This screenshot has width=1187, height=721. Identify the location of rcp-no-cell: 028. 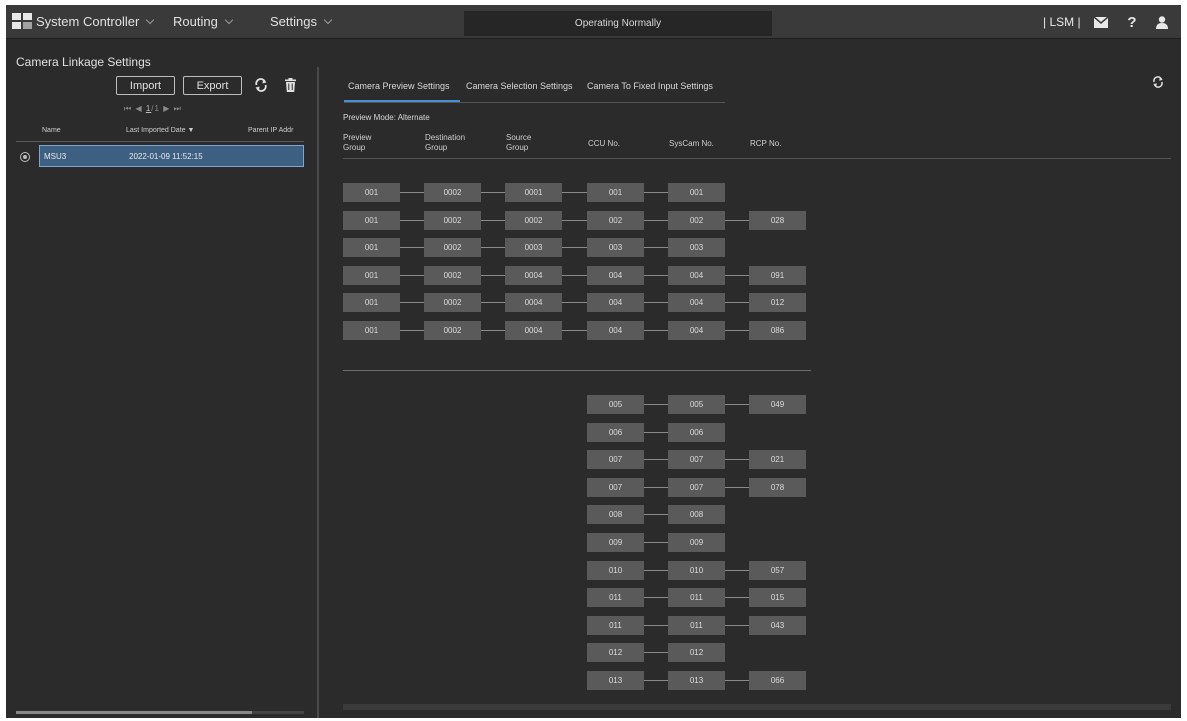
(777, 220).